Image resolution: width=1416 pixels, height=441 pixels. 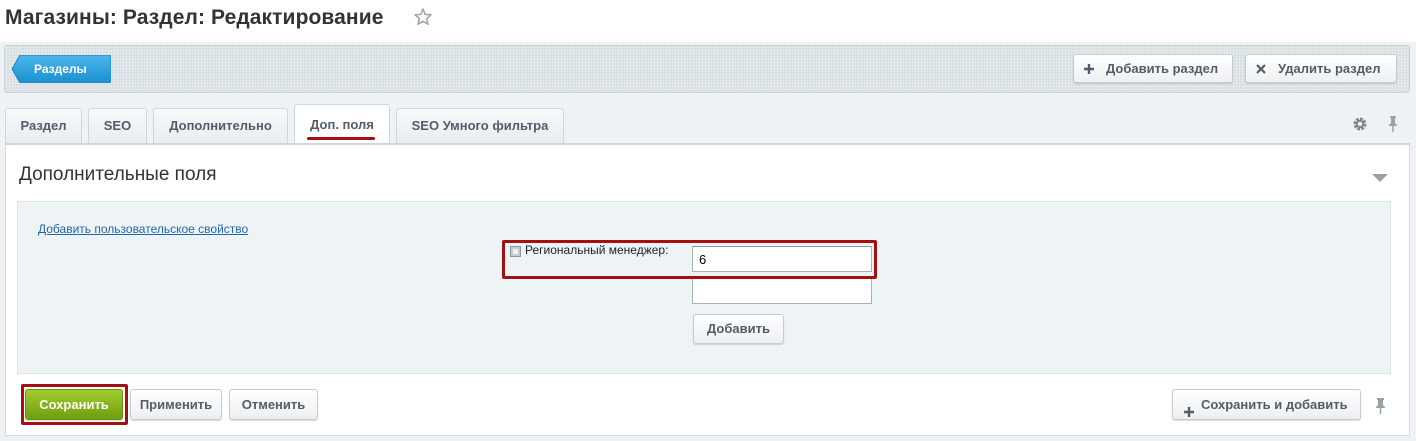 I want to click on chevron-down-icon, so click(x=1380, y=176).